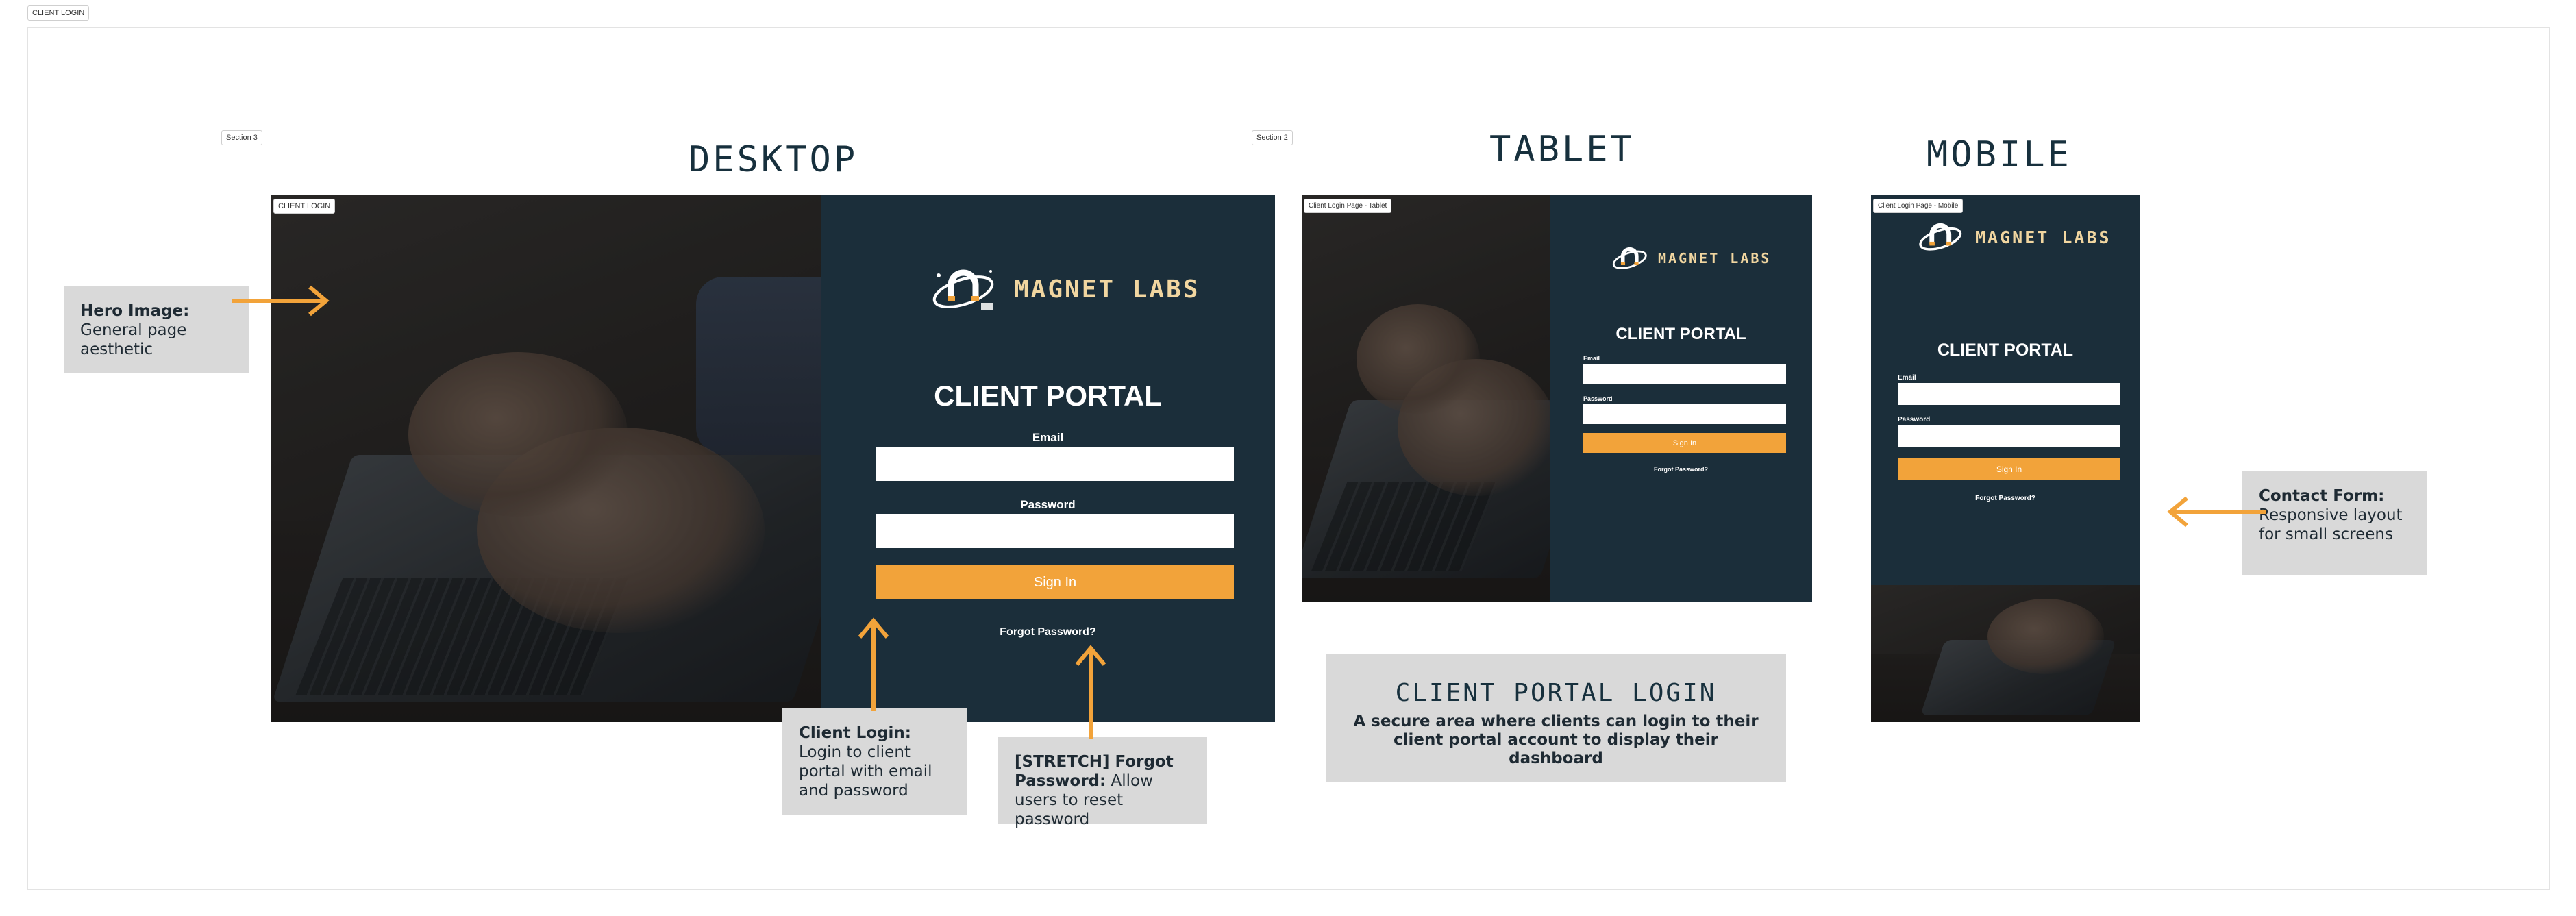 The width and height of the screenshot is (2576, 916). I want to click on mobile-logo: MAGNET LABS, so click(2014, 237).